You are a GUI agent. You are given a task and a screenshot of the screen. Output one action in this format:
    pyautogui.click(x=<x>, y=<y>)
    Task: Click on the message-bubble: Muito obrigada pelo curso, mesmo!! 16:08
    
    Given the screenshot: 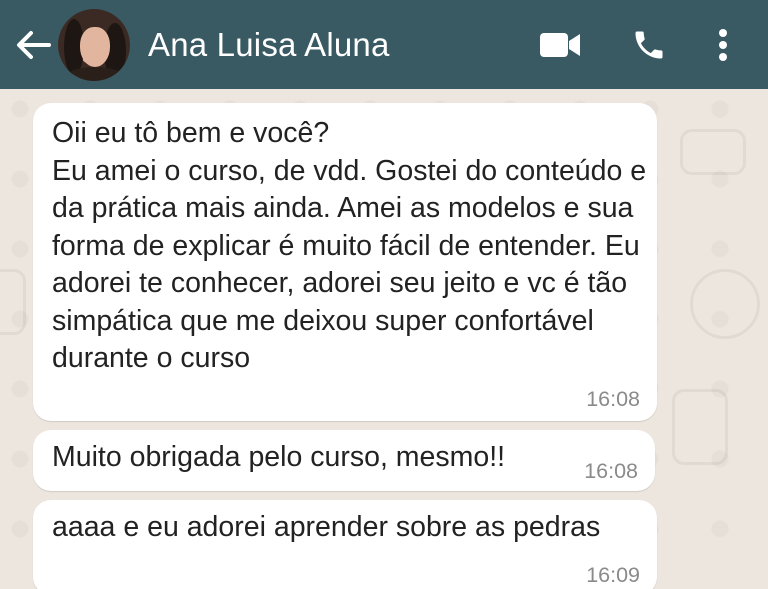 What is the action you would take?
    pyautogui.click(x=344, y=460)
    